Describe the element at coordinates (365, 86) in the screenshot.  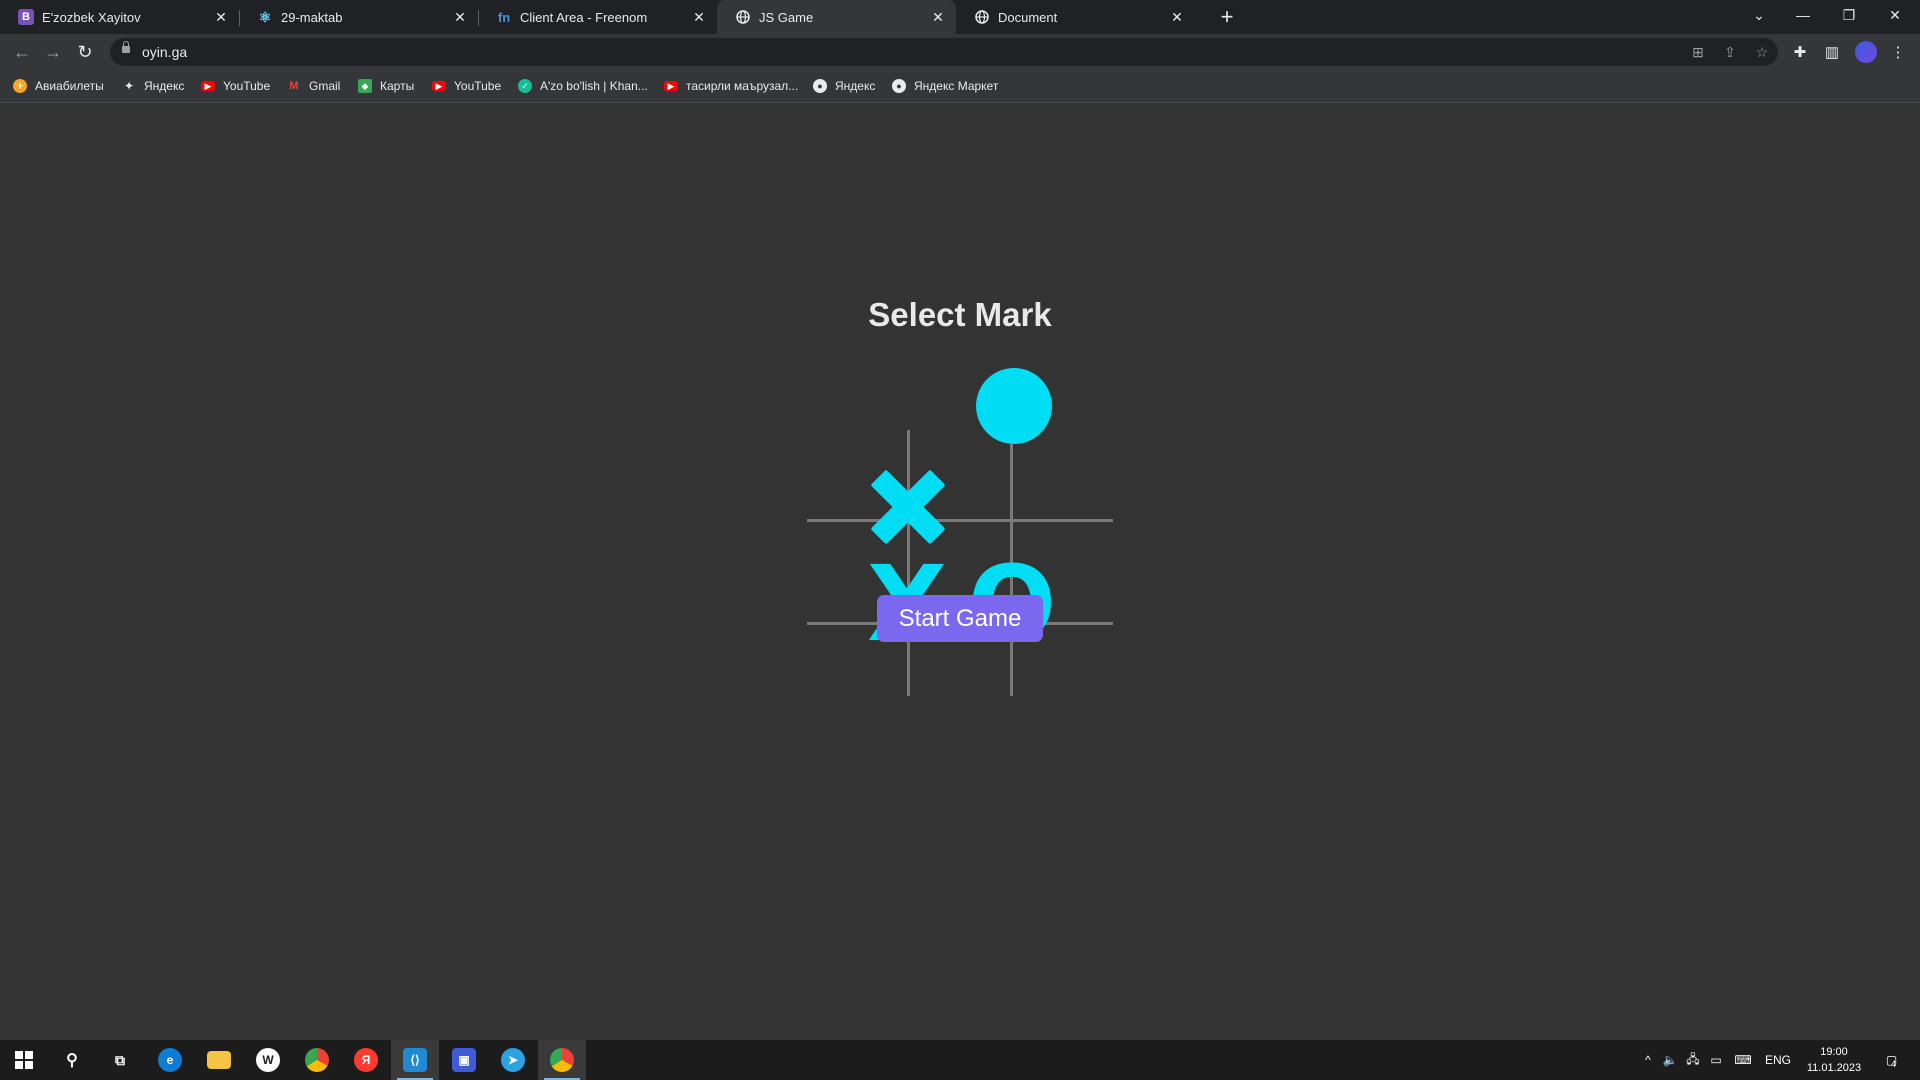
I see `maps-icon: ◆` at that location.